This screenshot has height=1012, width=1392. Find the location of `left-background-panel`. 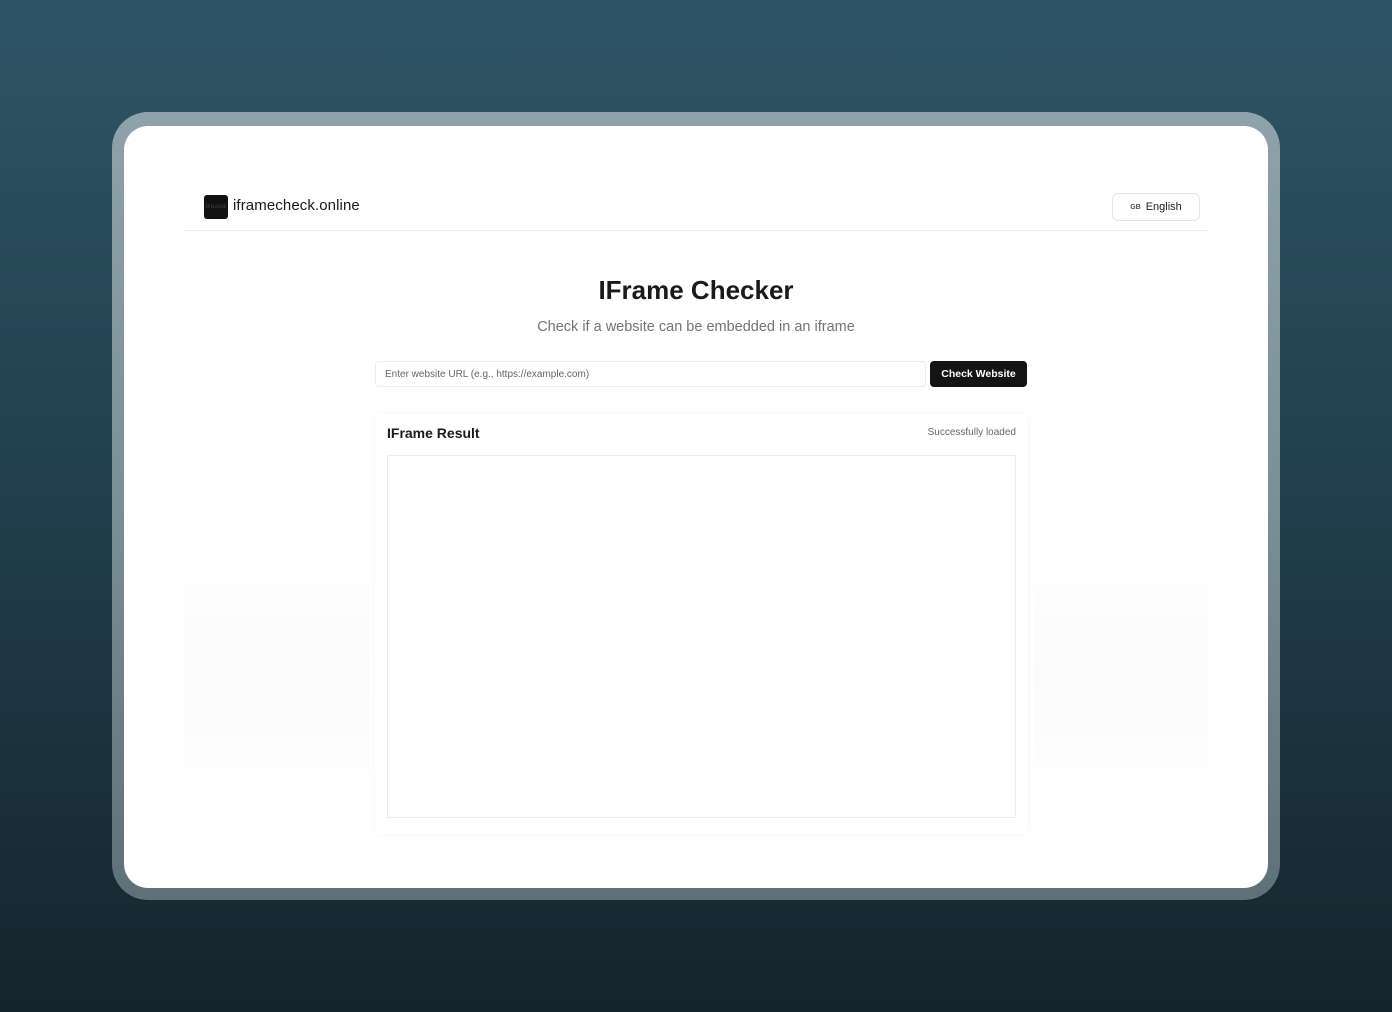

left-background-panel is located at coordinates (277, 676).